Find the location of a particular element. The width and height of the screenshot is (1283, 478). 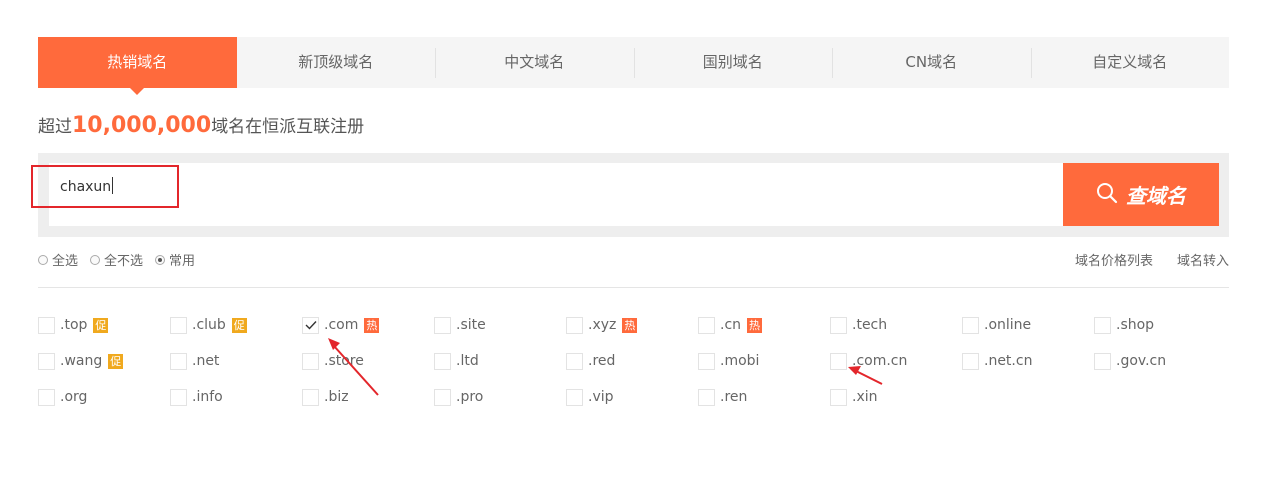

annotation-arrows is located at coordinates (605, 367).